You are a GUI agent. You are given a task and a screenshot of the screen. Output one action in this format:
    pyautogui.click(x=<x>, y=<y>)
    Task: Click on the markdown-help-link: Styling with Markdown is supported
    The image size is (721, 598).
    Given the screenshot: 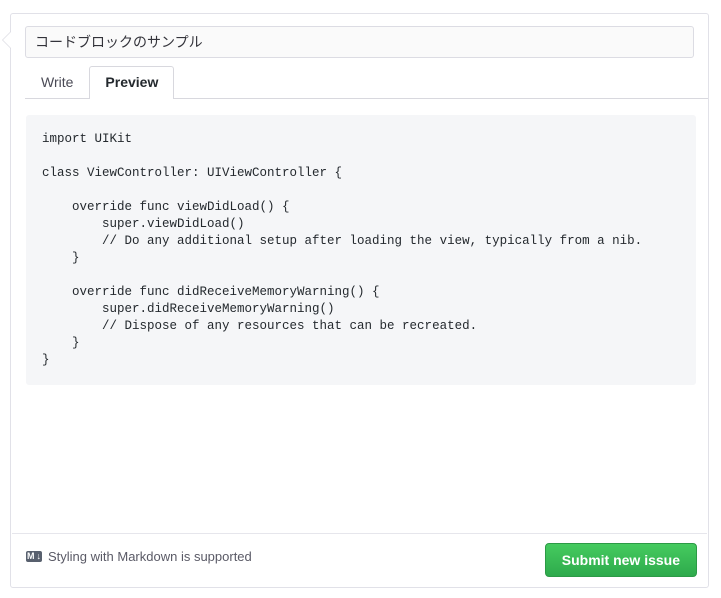 What is the action you would take?
    pyautogui.click(x=139, y=556)
    